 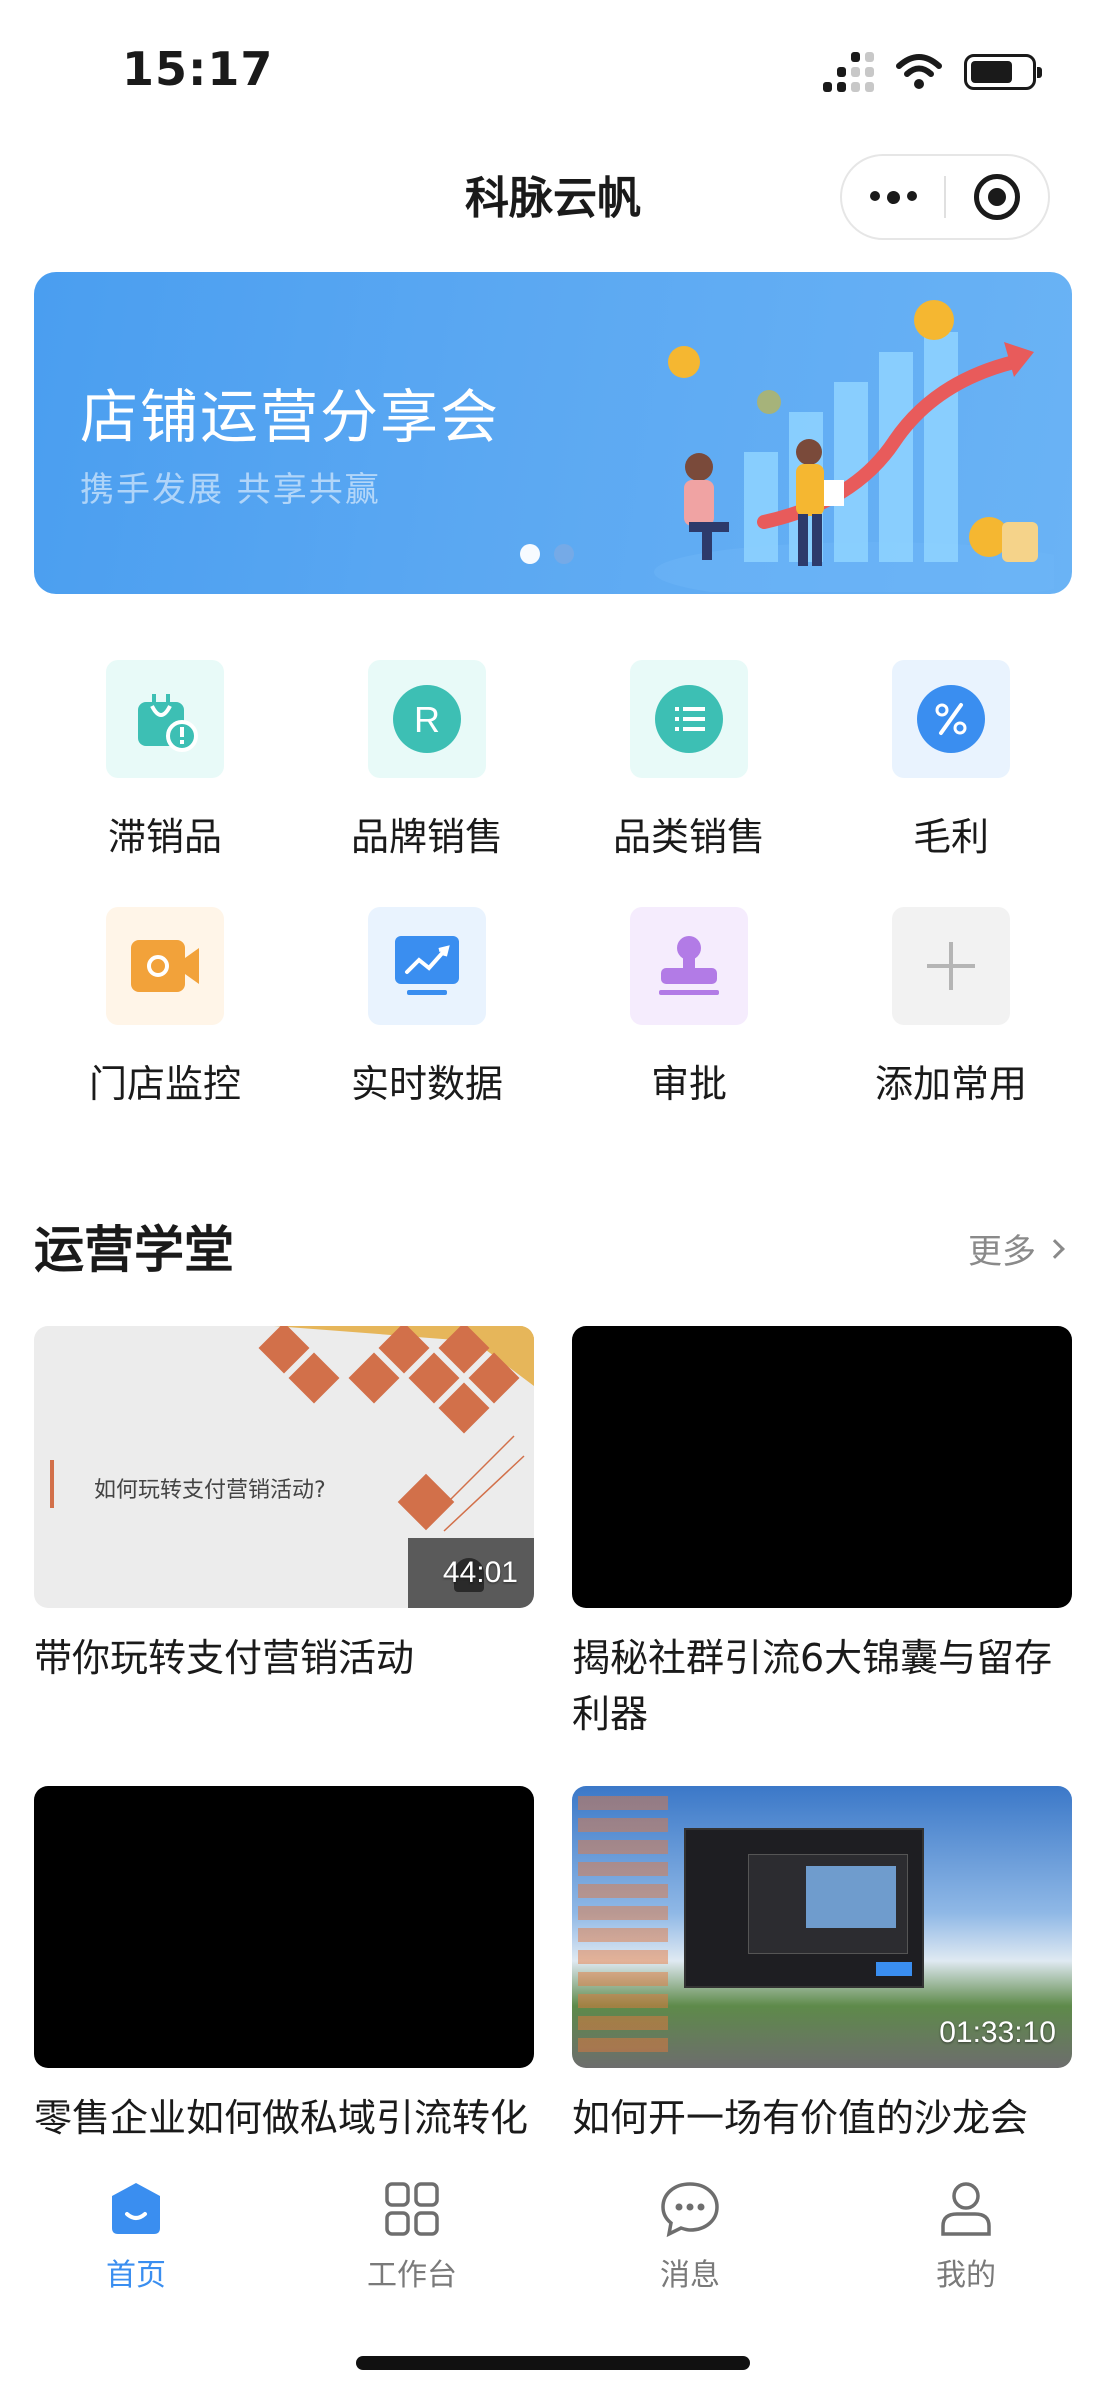 What do you see at coordinates (1016, 1248) in the screenshot?
I see `more-link: 更多` at bounding box center [1016, 1248].